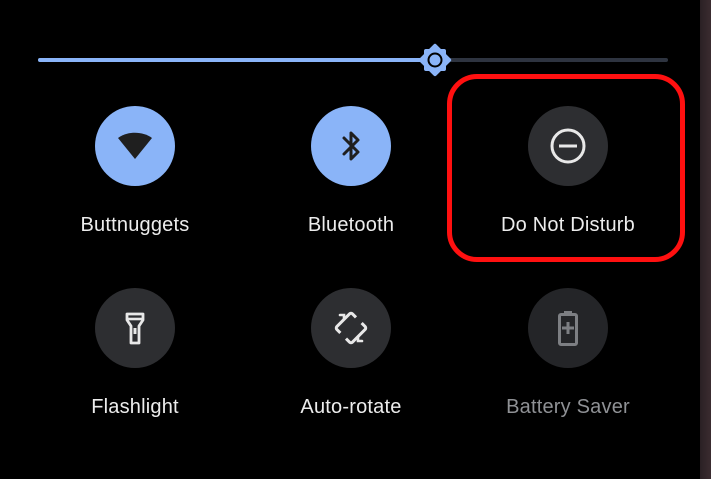 Image resolution: width=711 pixels, height=479 pixels. I want to click on battery-saver-tile: Battery Saver, so click(568, 363).